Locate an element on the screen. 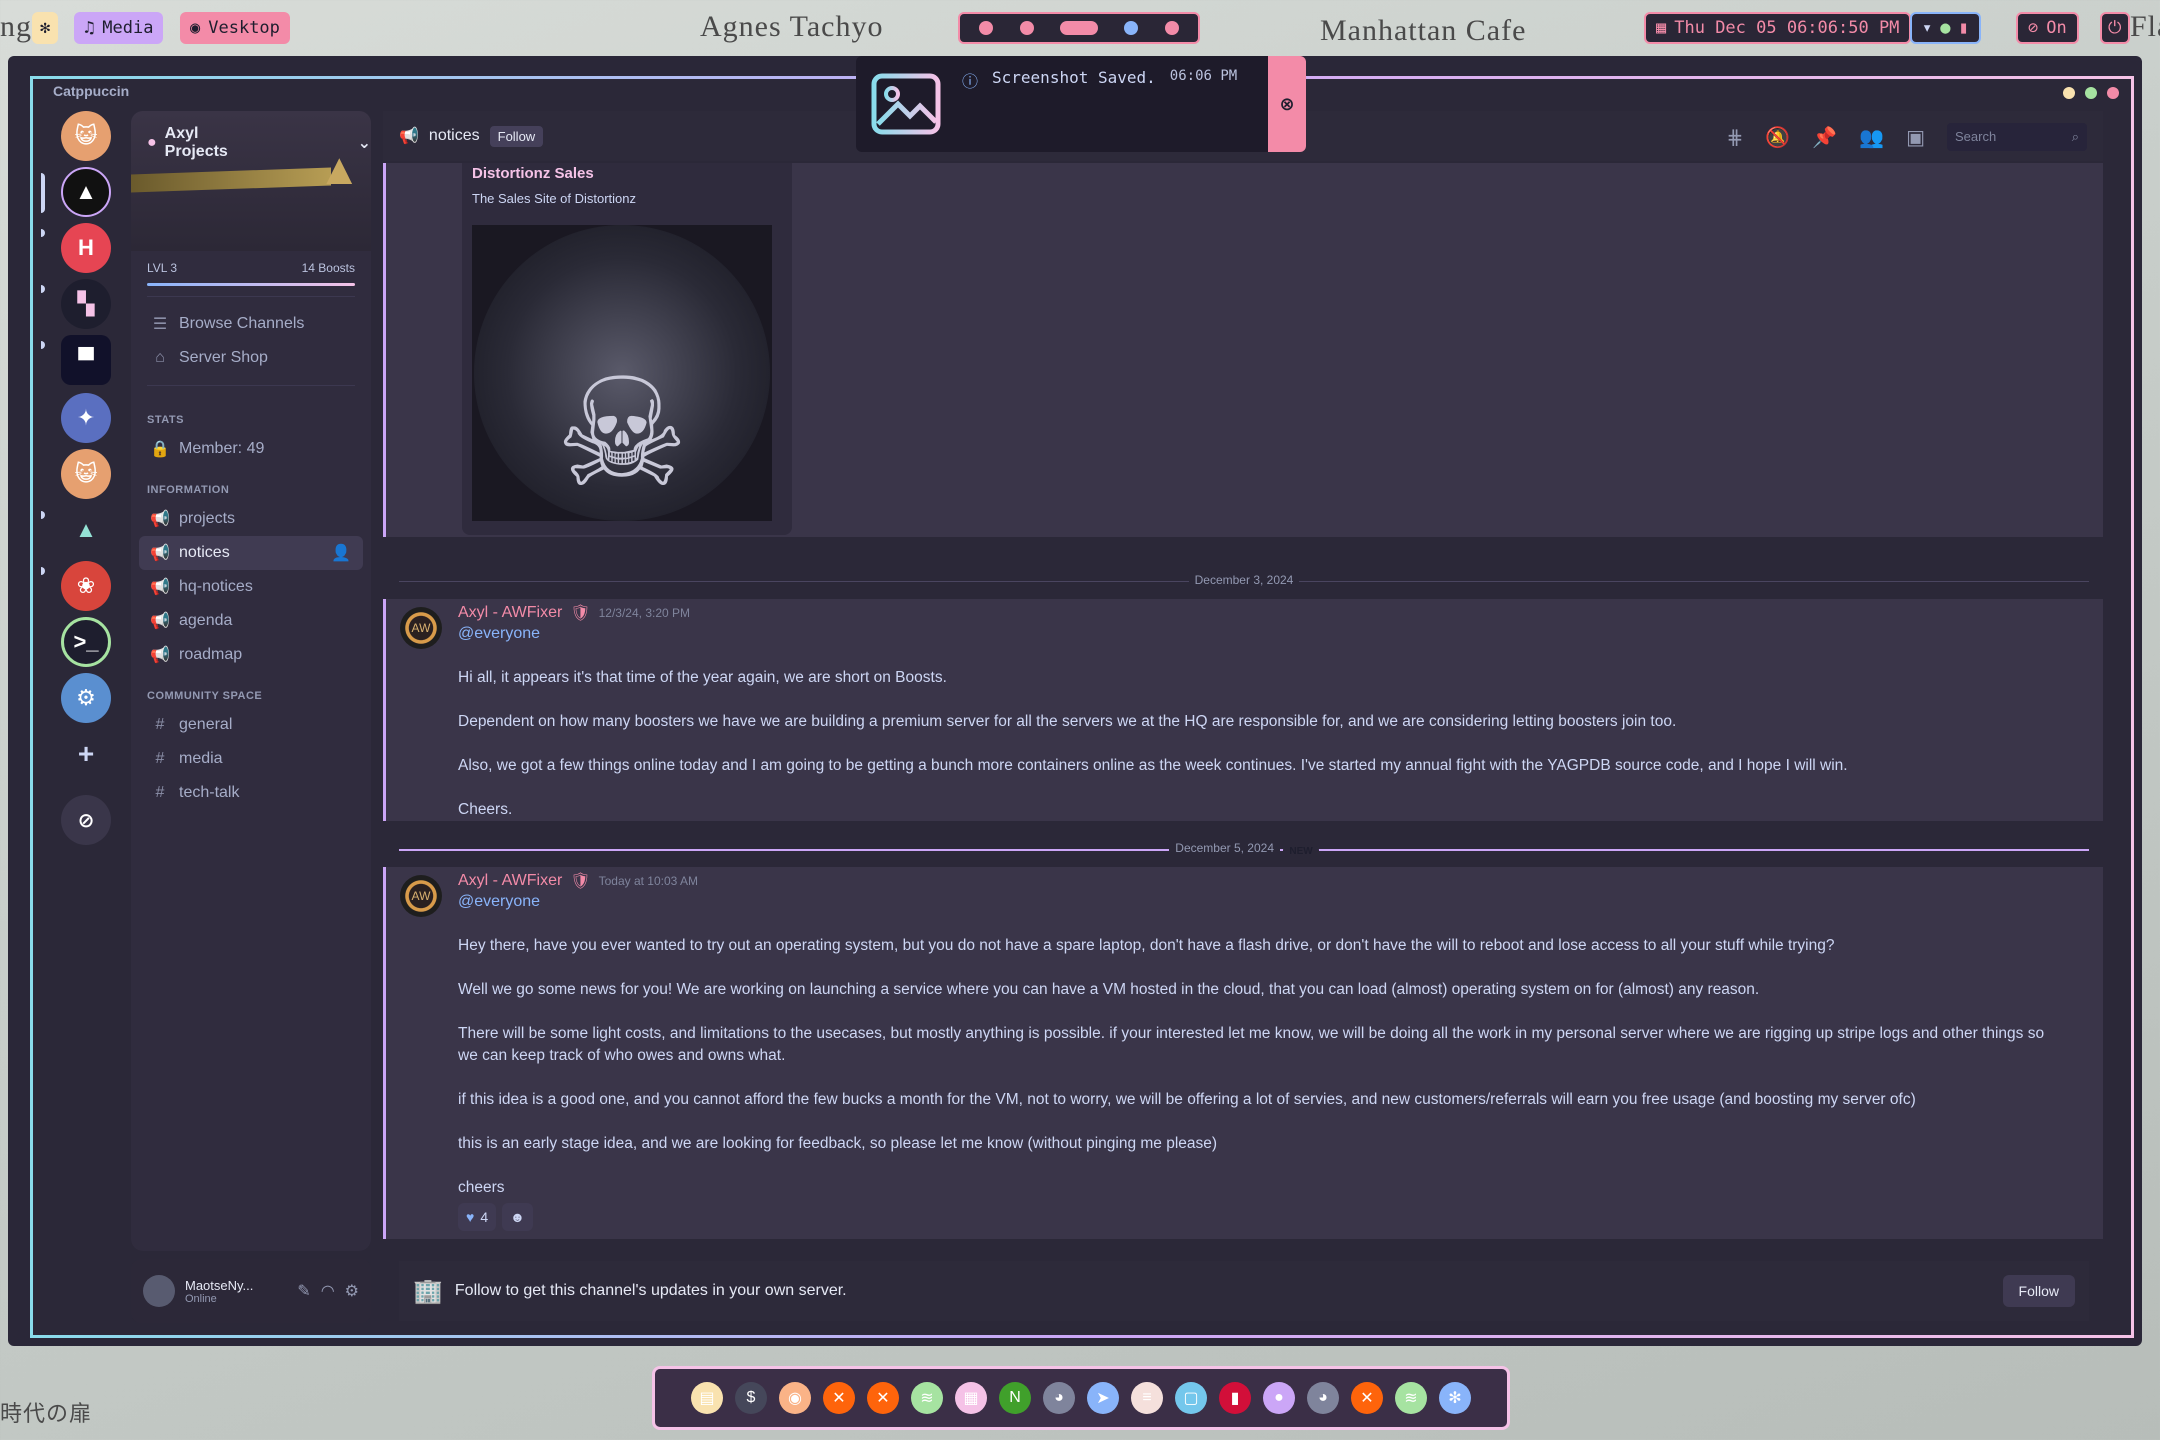  embed-title: Distortionz Sales is located at coordinates (533, 173).